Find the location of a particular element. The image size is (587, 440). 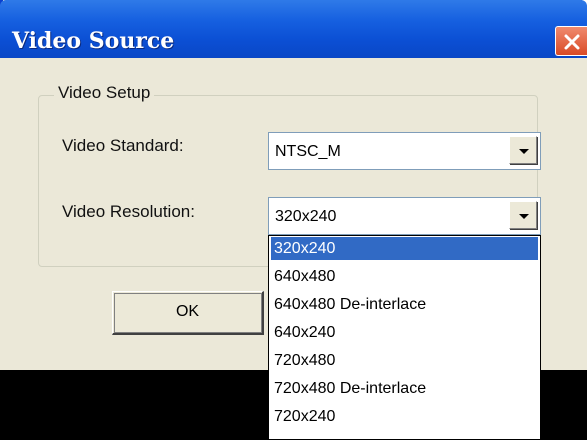

group-title: Video Setup is located at coordinates (104, 93).